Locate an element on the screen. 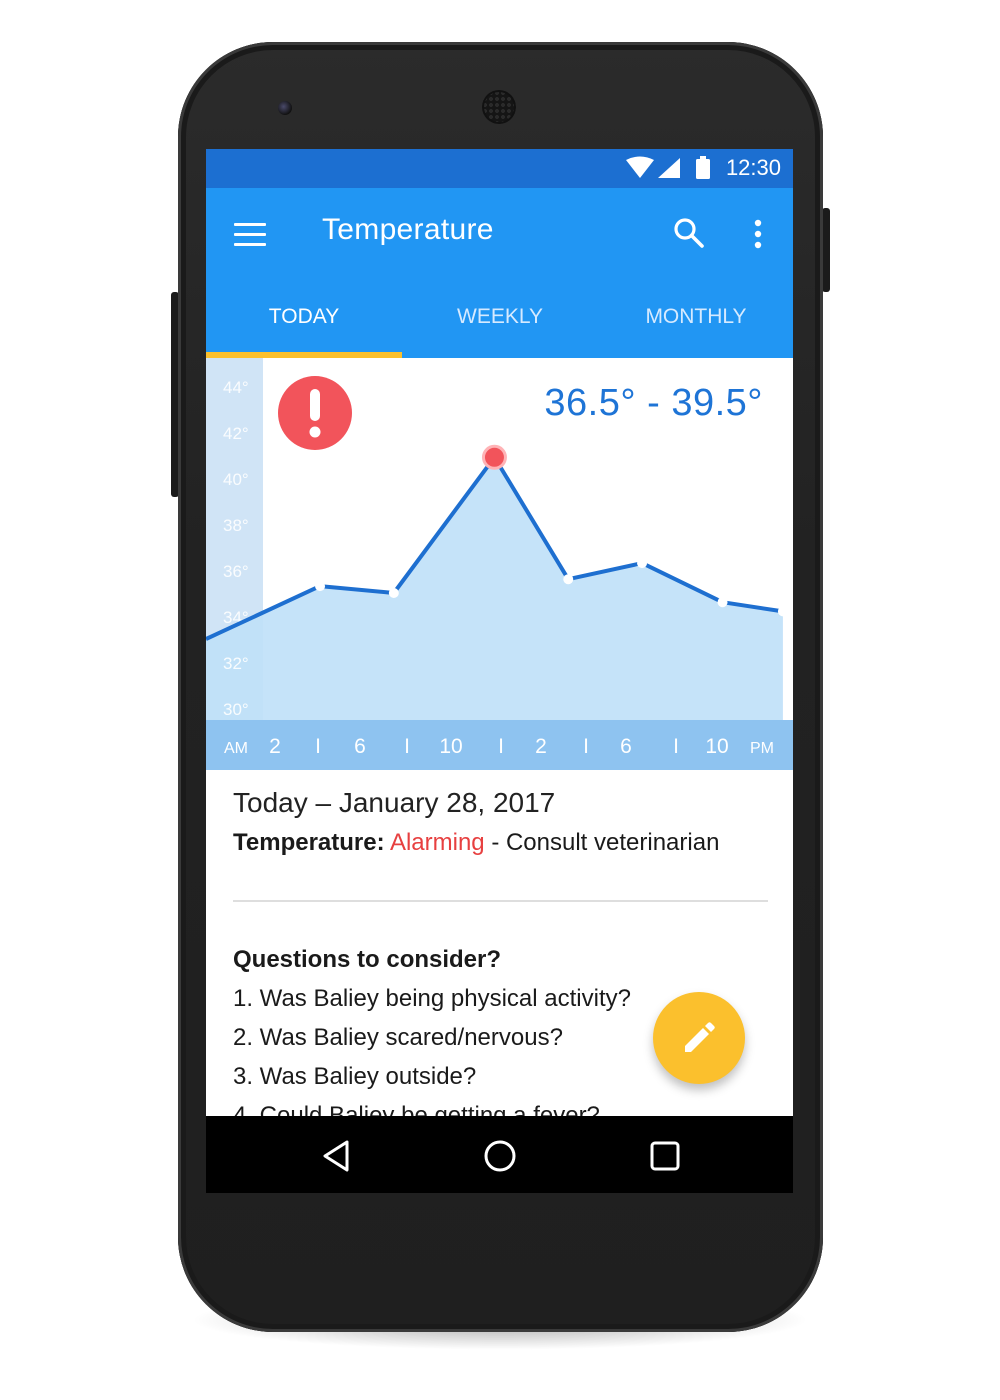  question-item: 2. Was Baliey scared/nervous? is located at coordinates (398, 1037).